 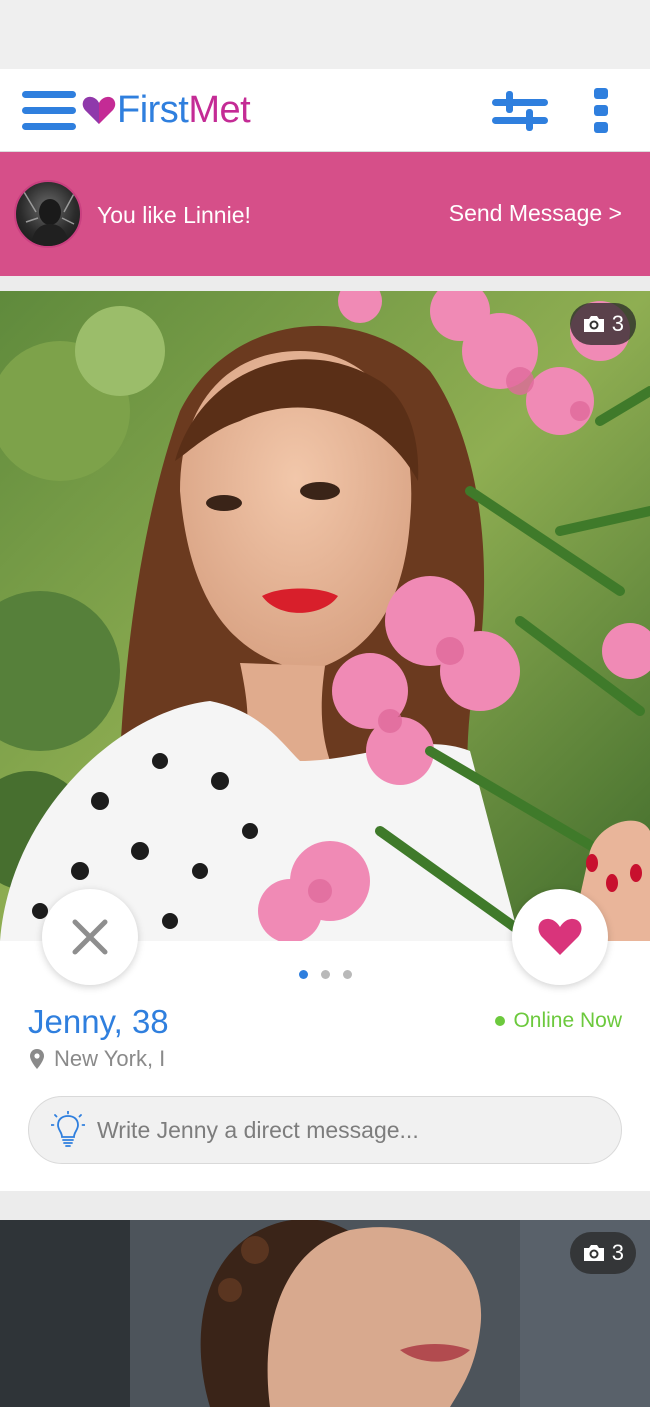 What do you see at coordinates (110, 1058) in the screenshot?
I see `location-text: New York, I` at bounding box center [110, 1058].